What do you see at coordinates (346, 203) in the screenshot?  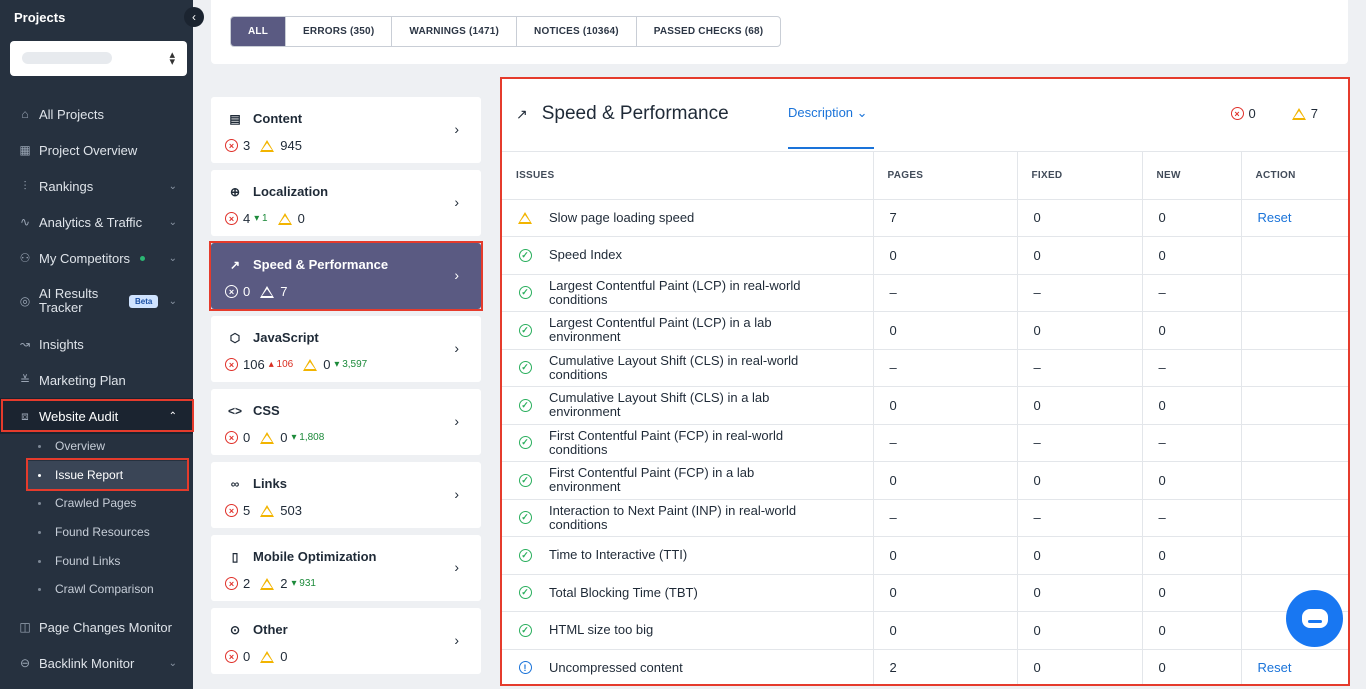 I see `category-localization: ⊕ Localization × 4 ▾ 1 0 ›` at bounding box center [346, 203].